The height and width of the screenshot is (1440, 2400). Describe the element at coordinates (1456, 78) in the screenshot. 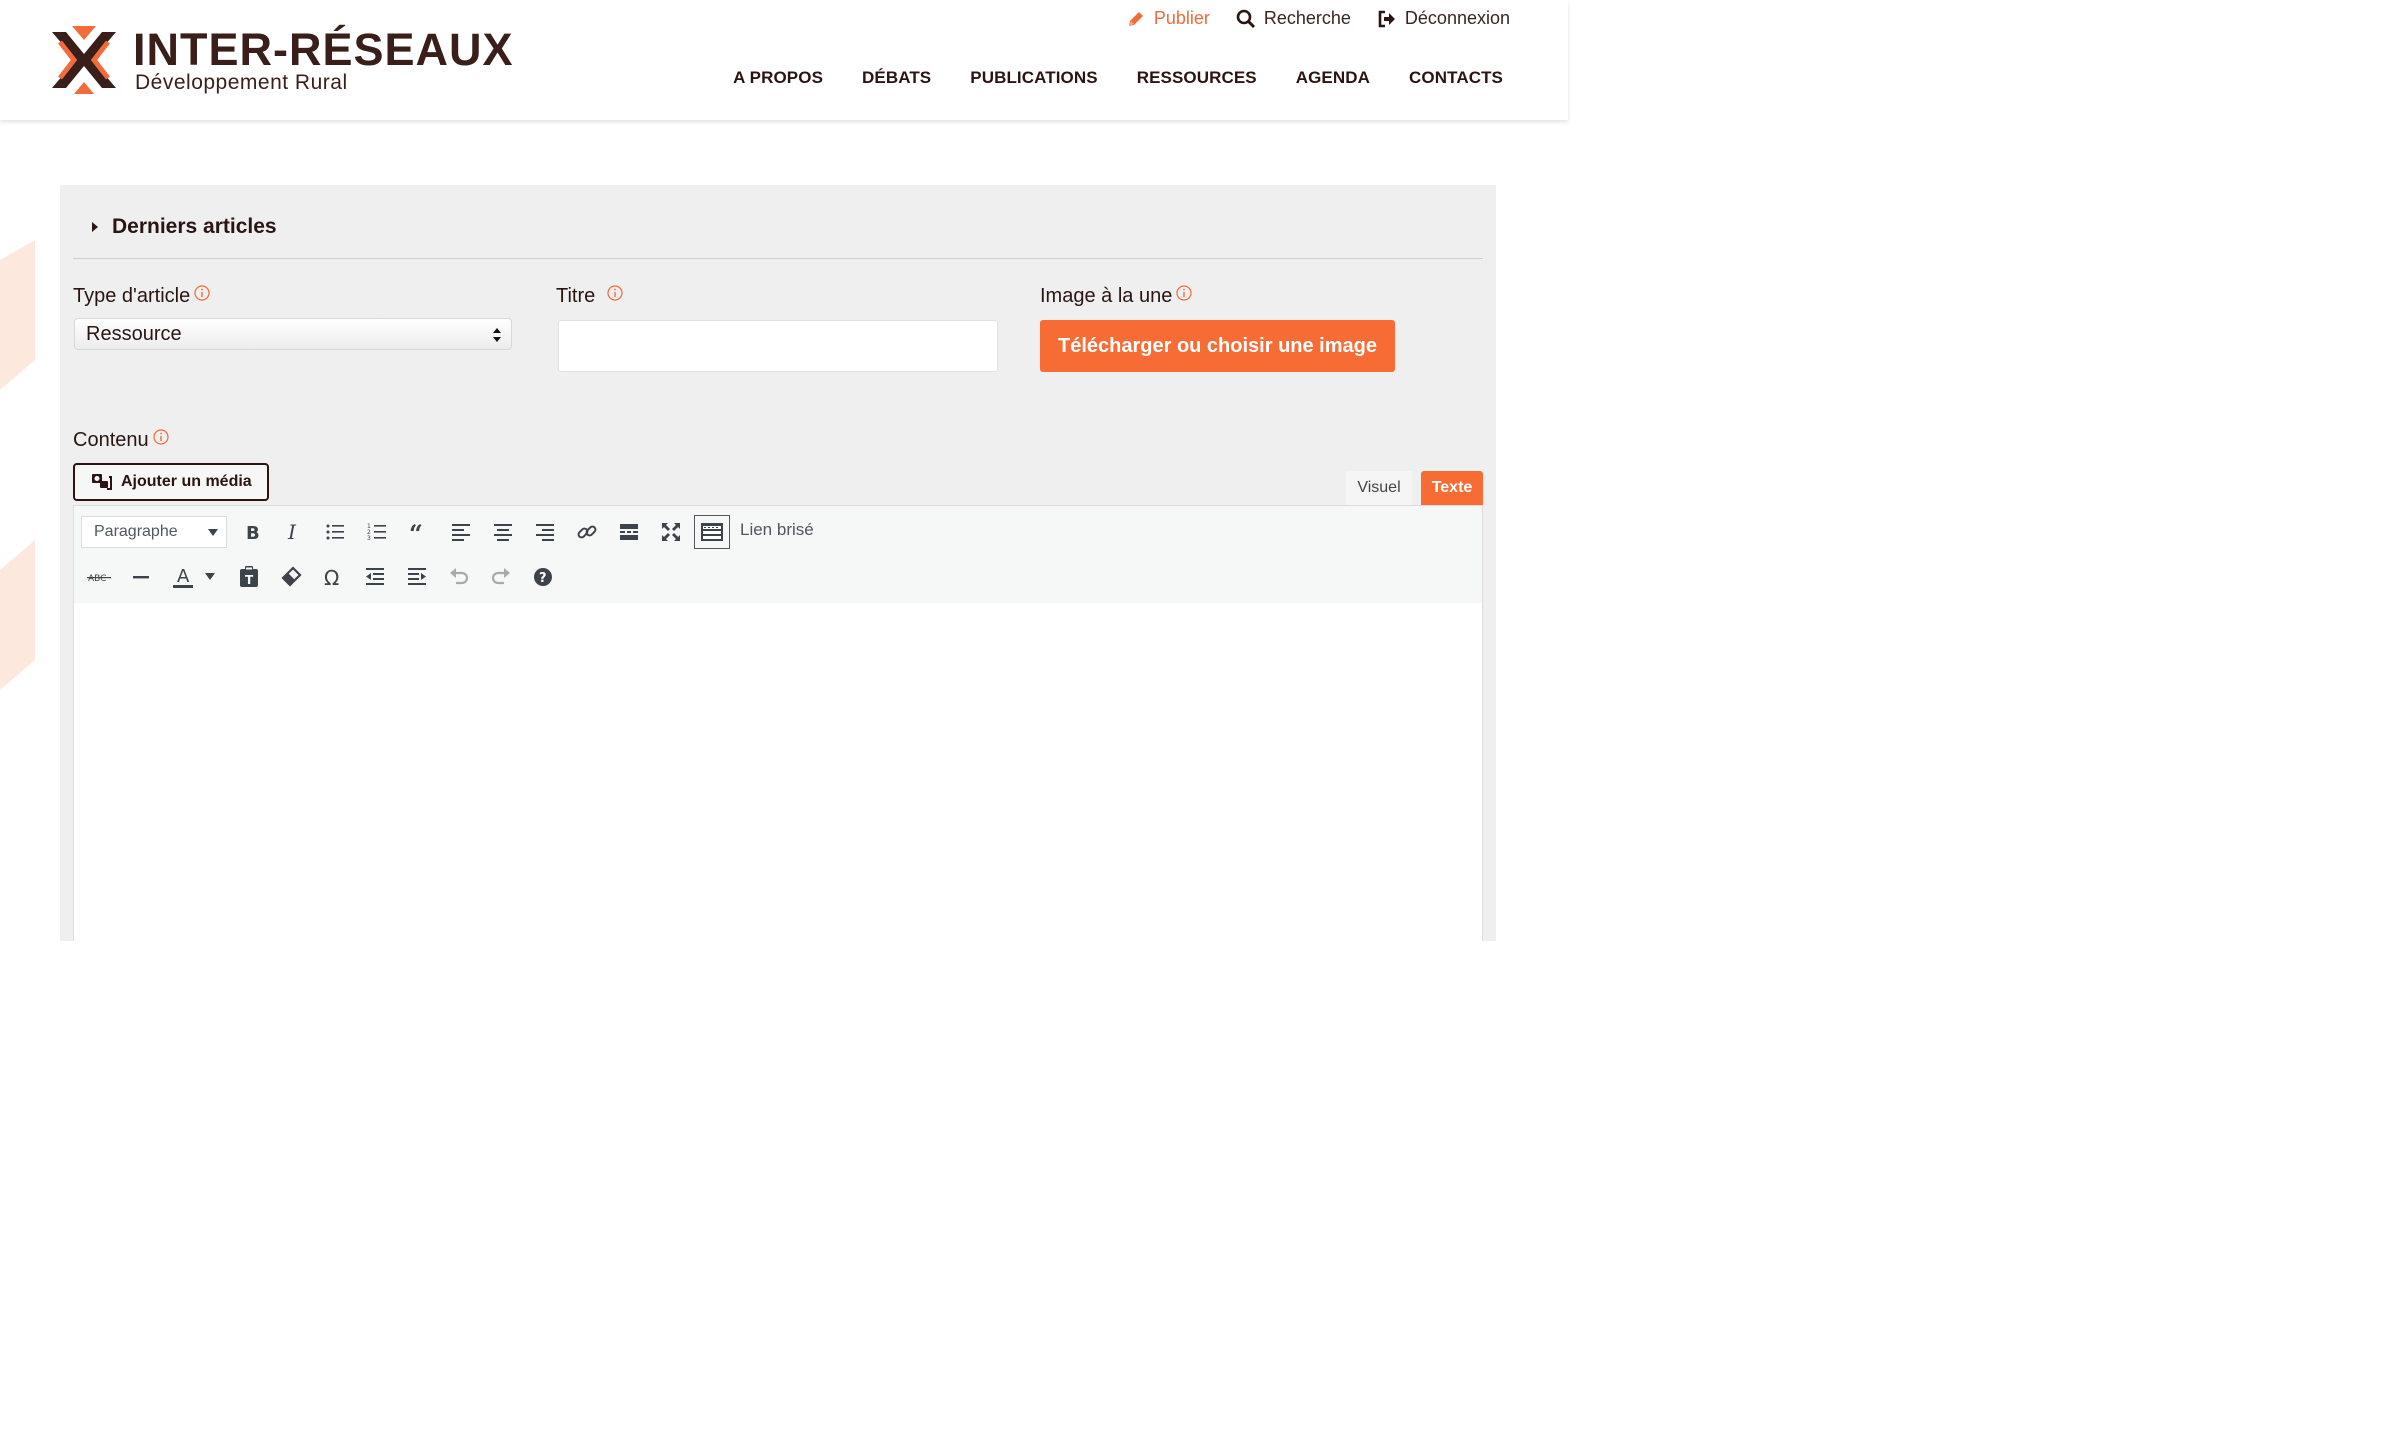

I see `nav-item-contacts: CONTACTS` at that location.